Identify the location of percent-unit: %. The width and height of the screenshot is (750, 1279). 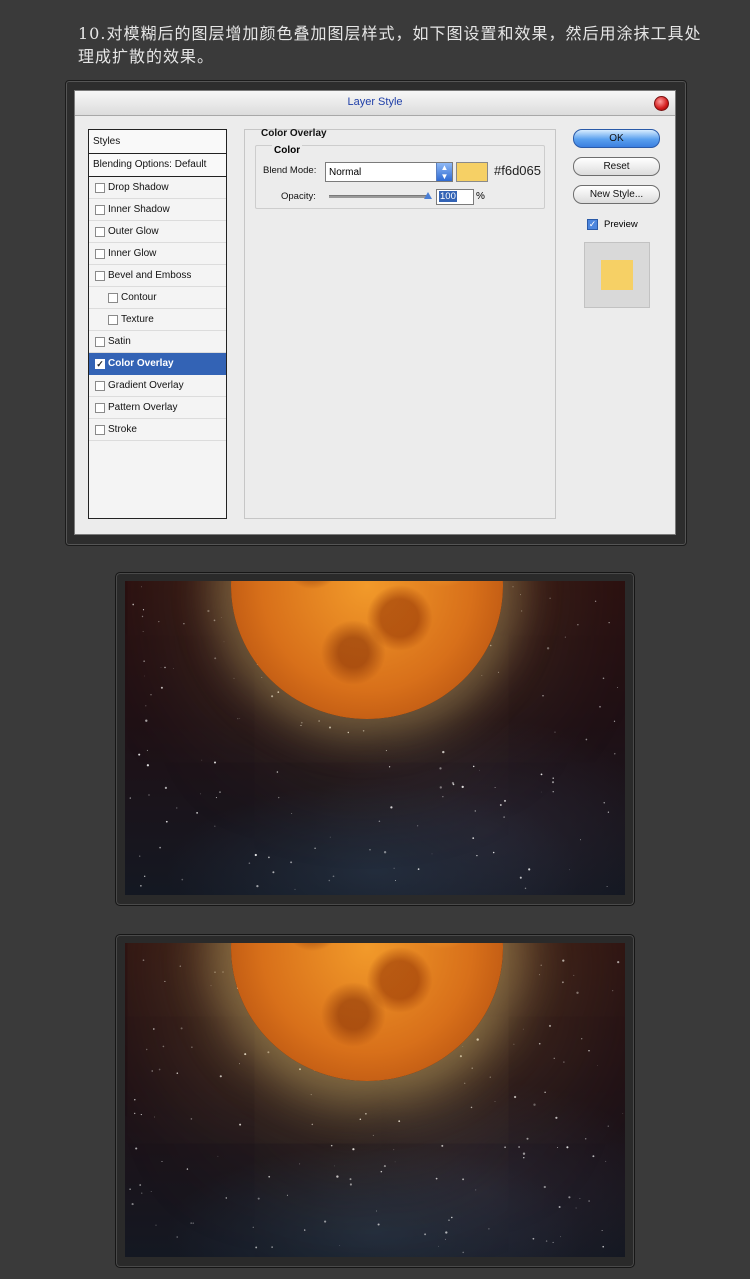
(480, 196).